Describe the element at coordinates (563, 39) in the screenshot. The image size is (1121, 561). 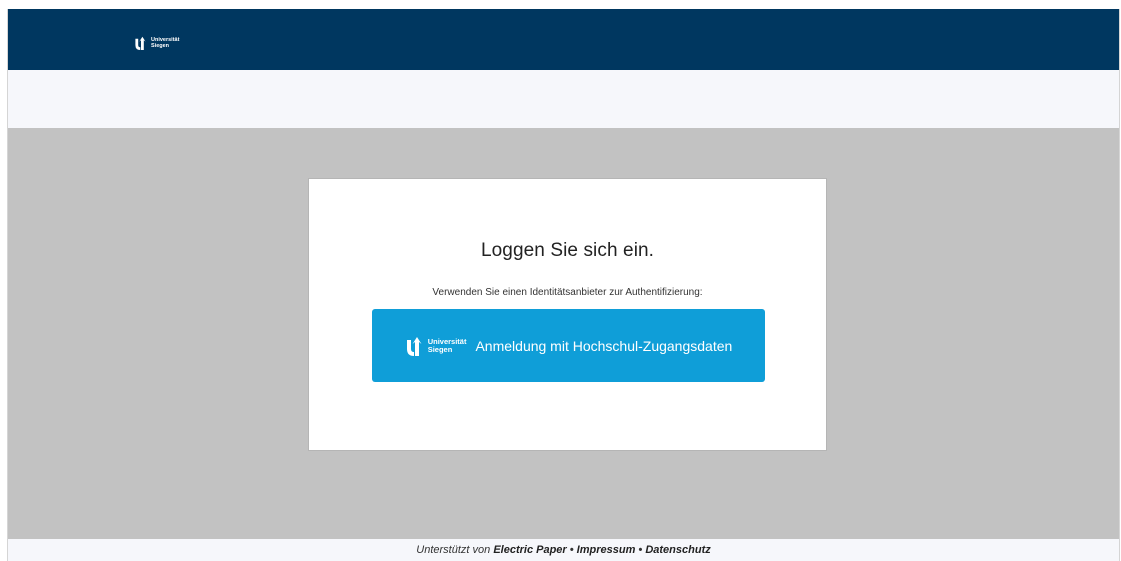
I see `top-navigation-bar: Universität Siegen` at that location.